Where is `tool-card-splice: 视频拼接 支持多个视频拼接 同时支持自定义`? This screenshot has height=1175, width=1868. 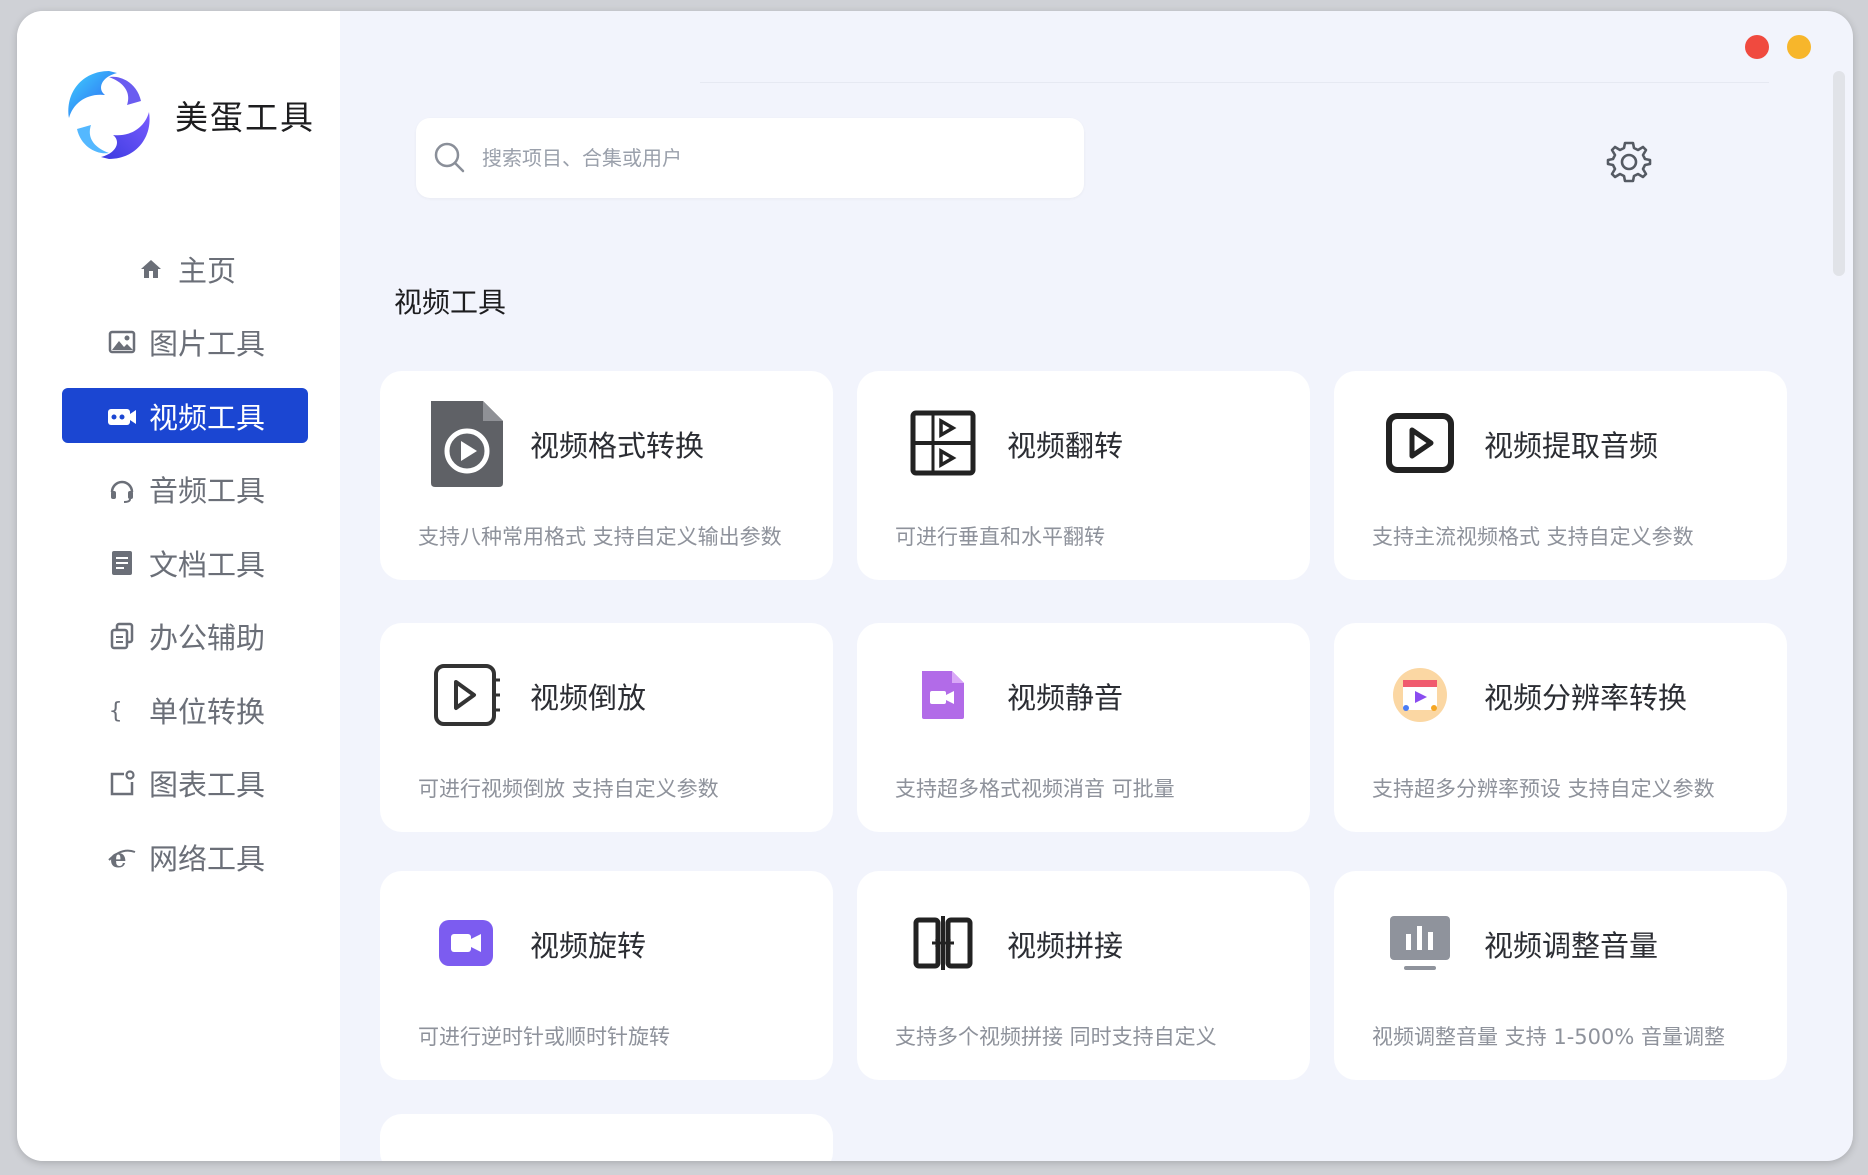
tool-card-splice: 视频拼接 支持多个视频拼接 同时支持自定义 is located at coordinates (1083, 975).